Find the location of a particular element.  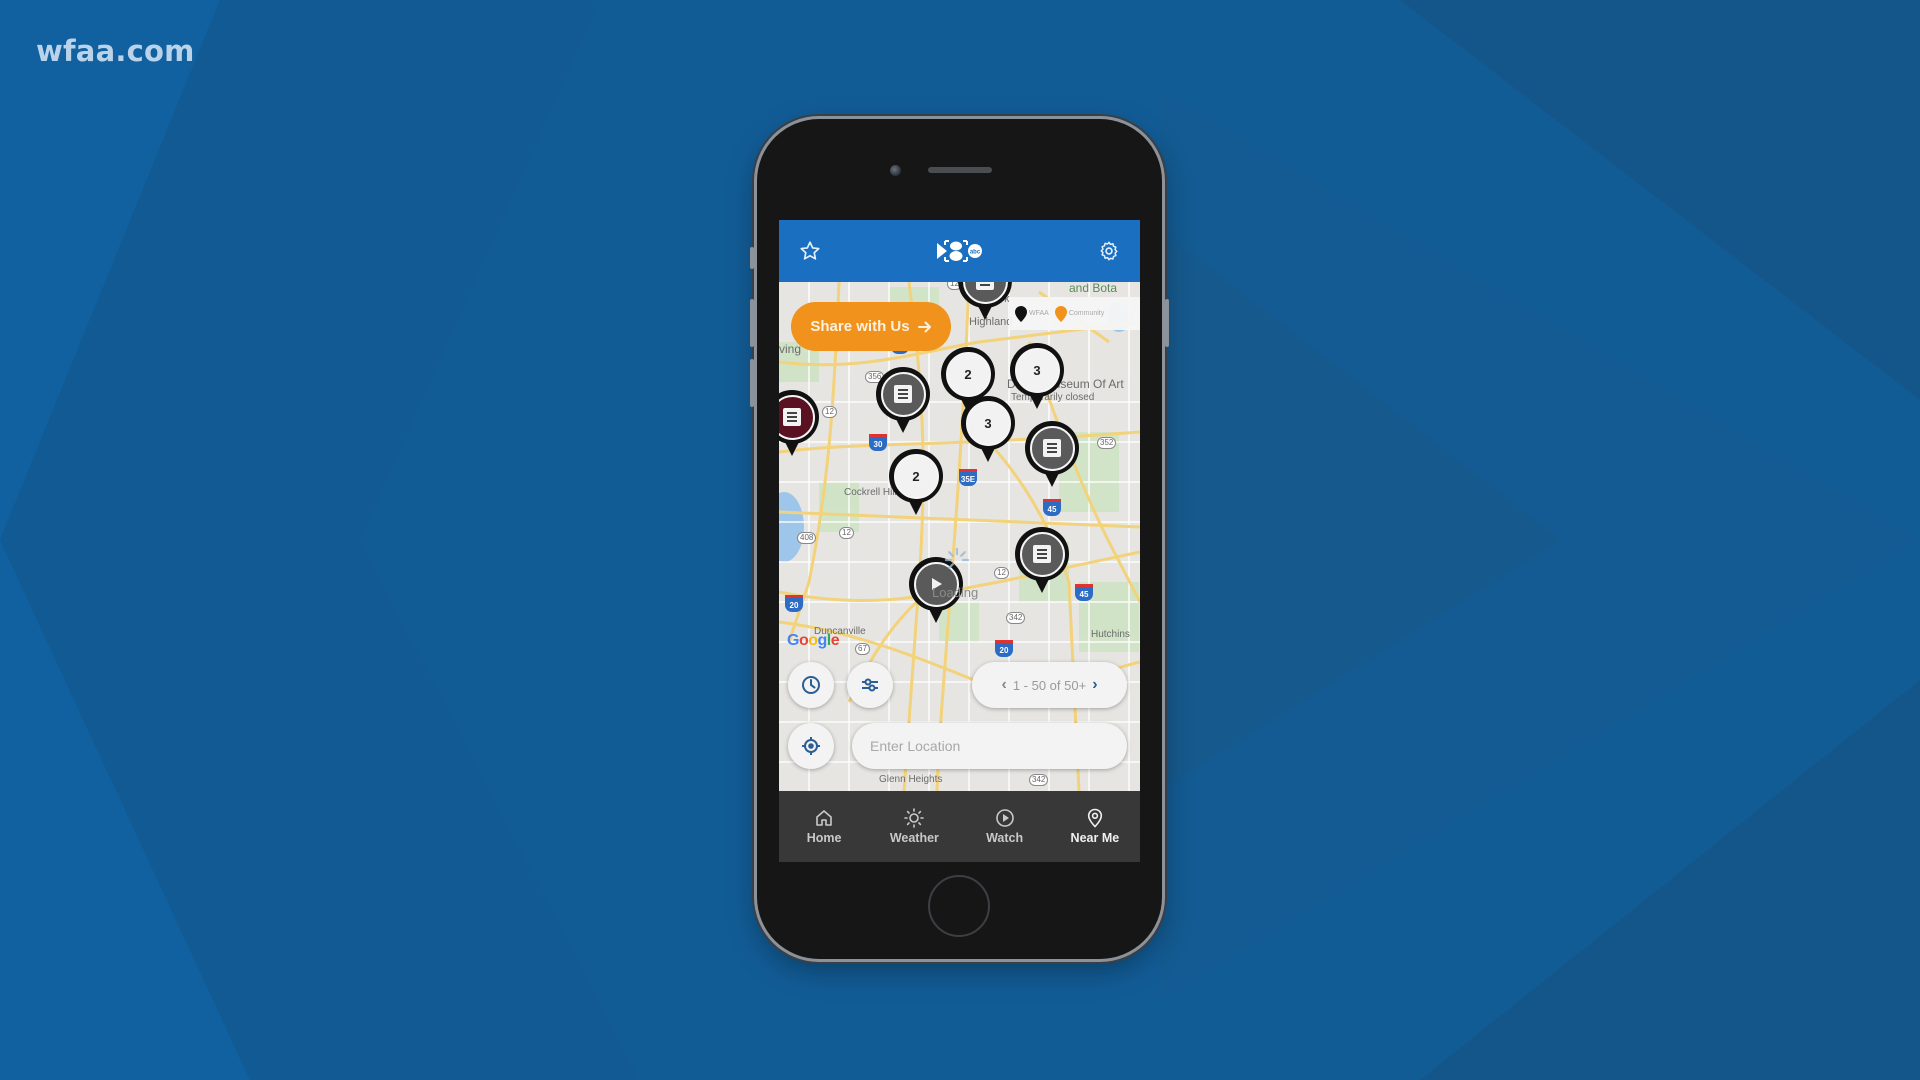

nav-near-me: Near Me is located at coordinates (1095, 826).